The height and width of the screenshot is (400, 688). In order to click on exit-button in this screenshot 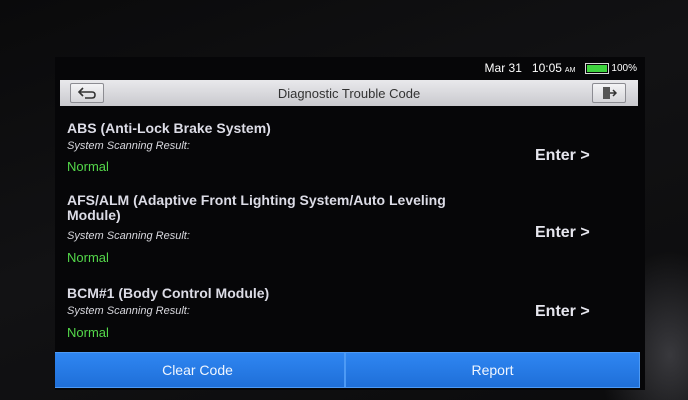, I will do `click(609, 93)`.